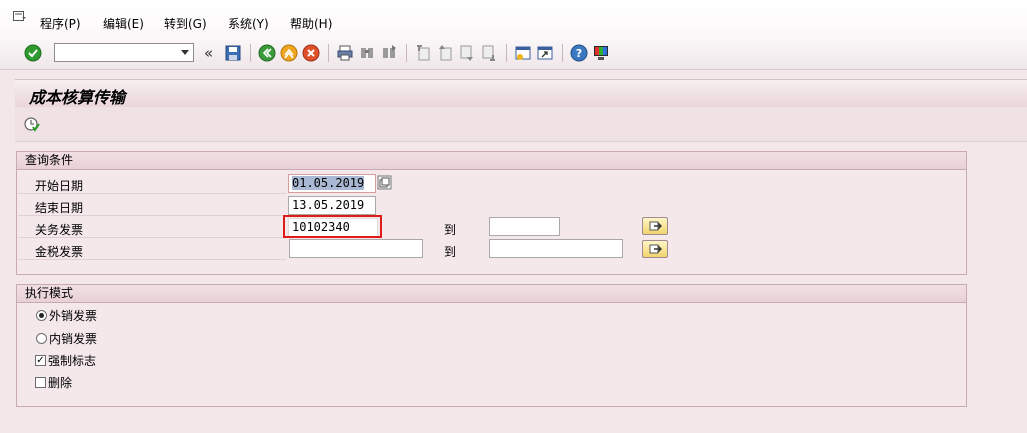 This screenshot has width=1027, height=433. Describe the element at coordinates (467, 53) in the screenshot. I see `next-page-icon` at that location.